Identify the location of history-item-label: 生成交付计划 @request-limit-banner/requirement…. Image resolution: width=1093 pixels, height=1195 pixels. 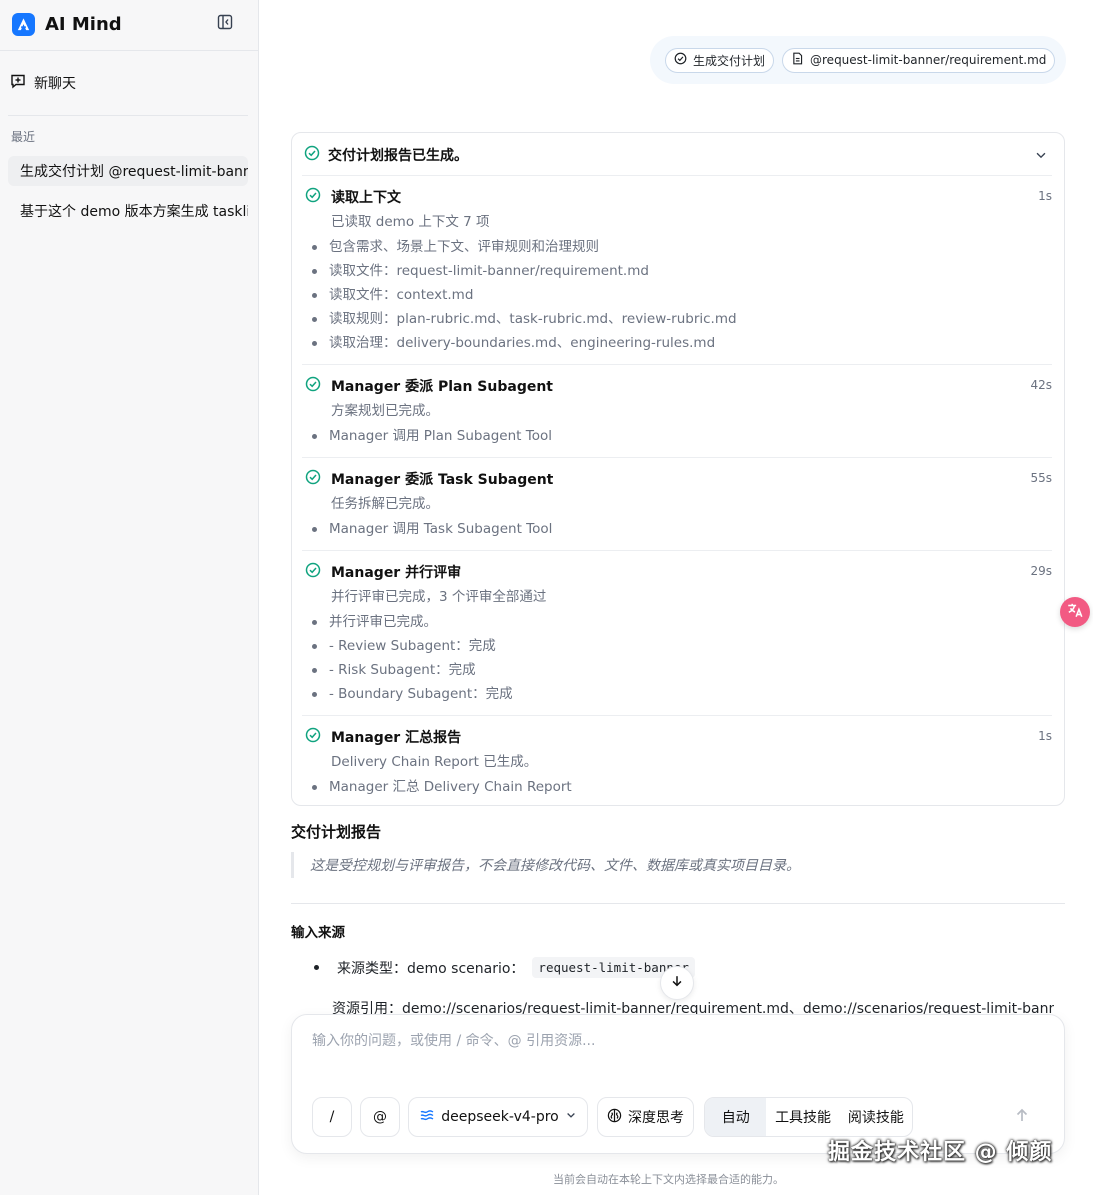
(134, 172).